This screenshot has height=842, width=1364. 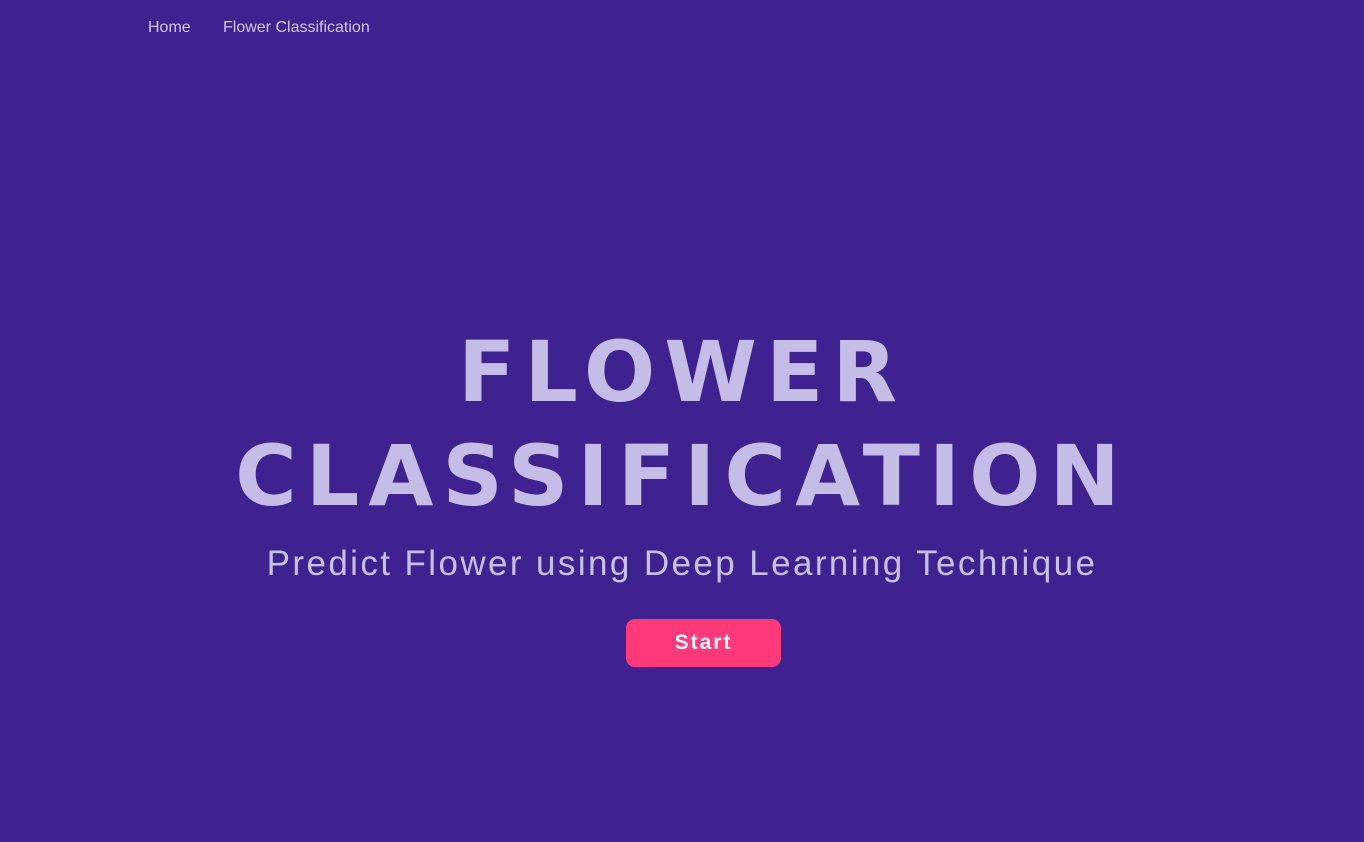 What do you see at coordinates (682, 476) in the screenshot?
I see `hero-title-line-2: CLASSIFICATION` at bounding box center [682, 476].